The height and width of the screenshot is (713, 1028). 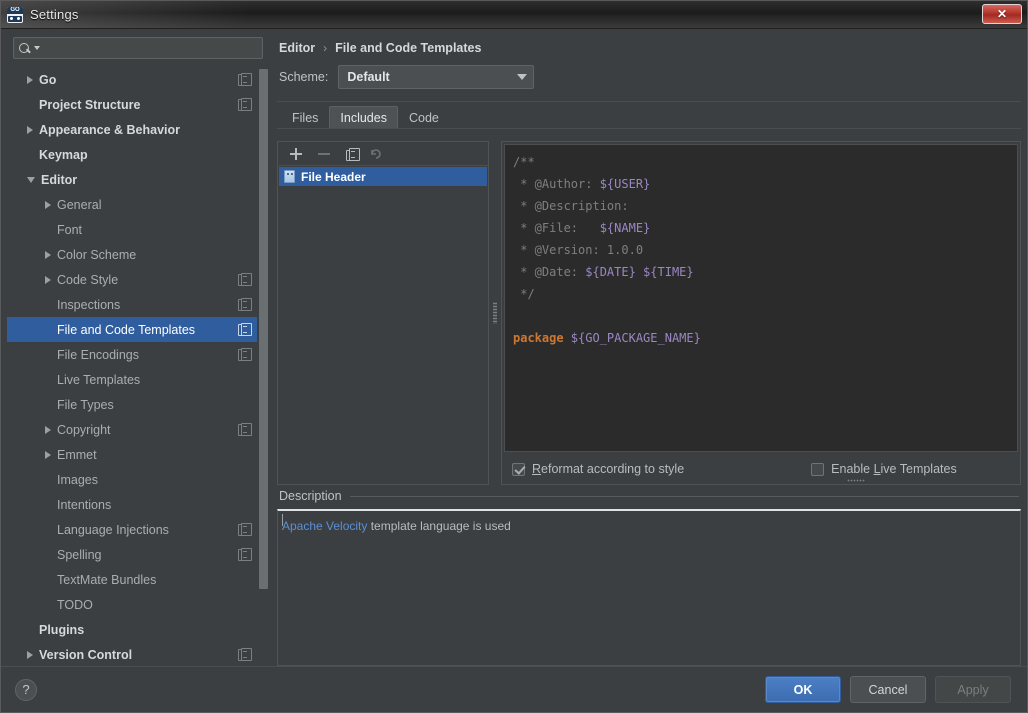 What do you see at coordinates (79, 204) in the screenshot?
I see `sidebar-item-label: General` at bounding box center [79, 204].